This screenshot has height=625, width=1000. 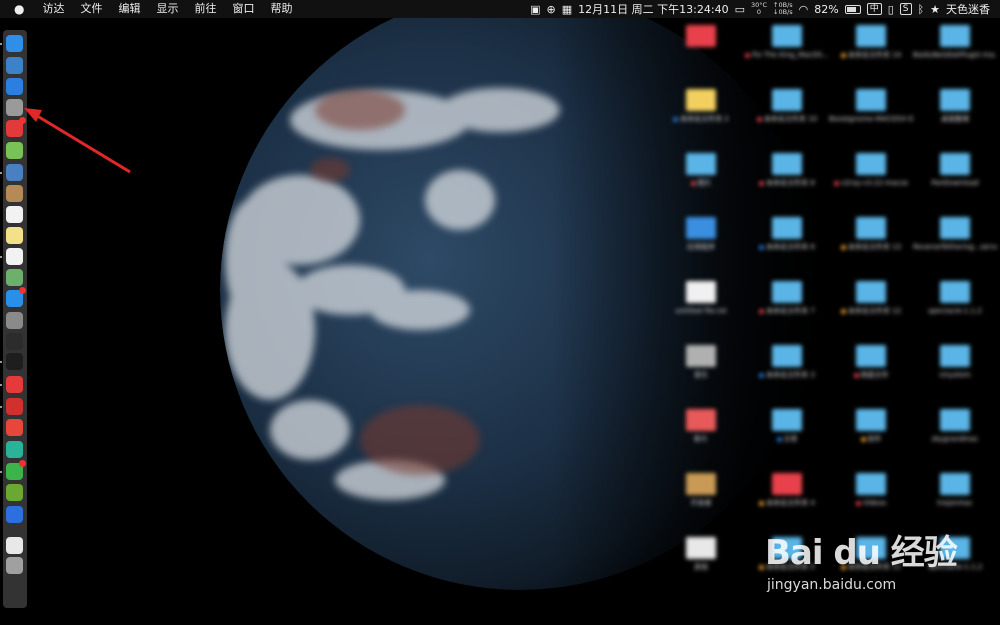 I want to click on screen-icon: ▭, so click(x=740, y=9).